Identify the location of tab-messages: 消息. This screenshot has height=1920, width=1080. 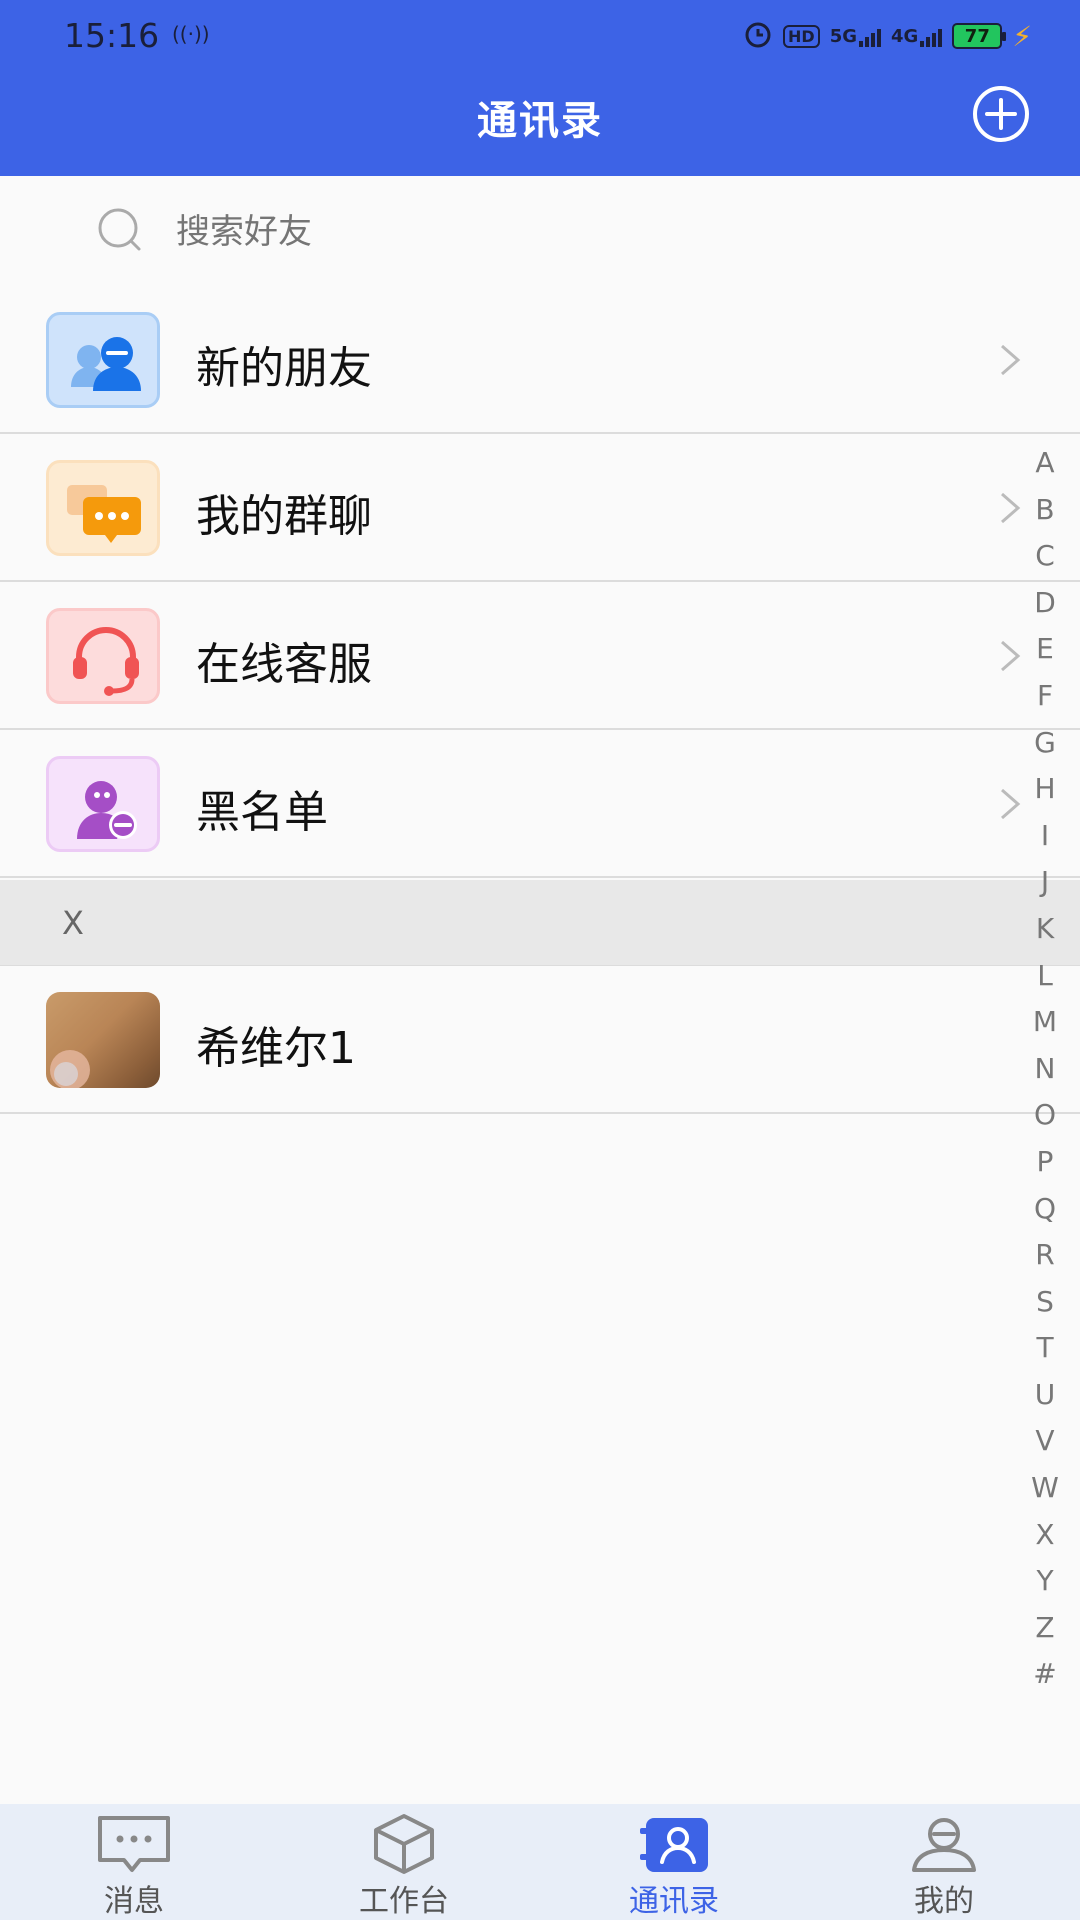
(134, 1862).